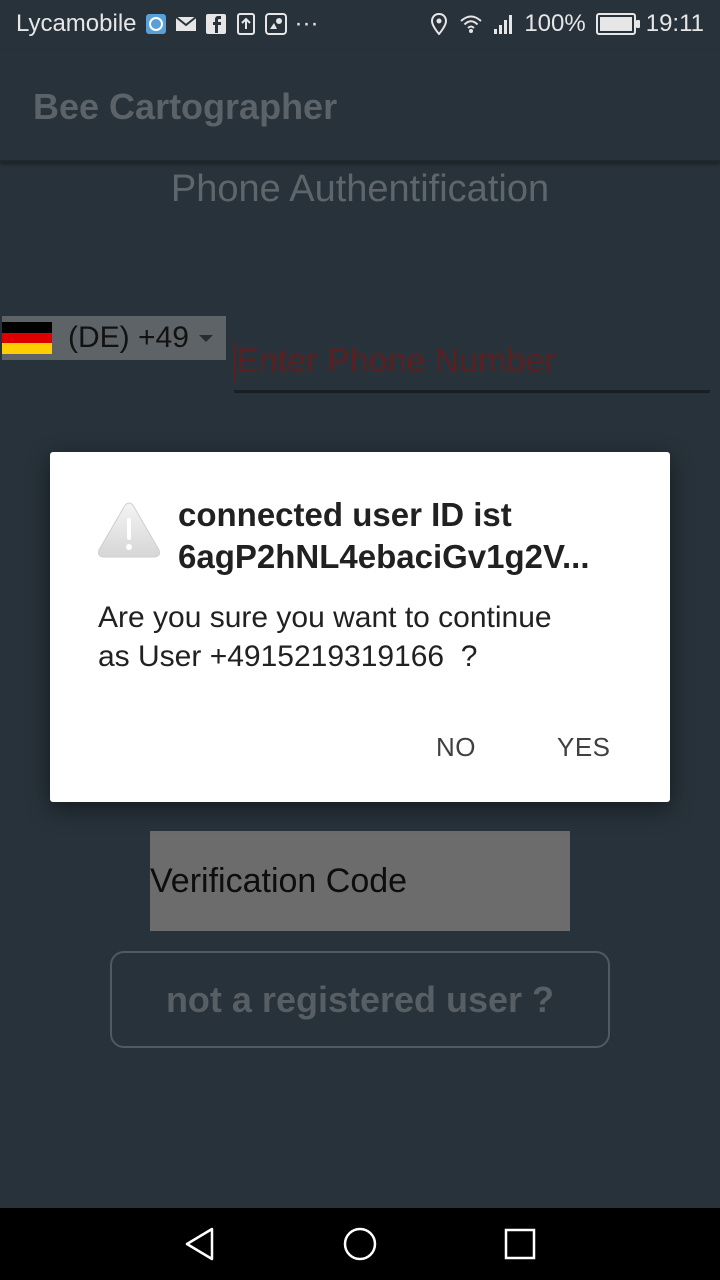  Describe the element at coordinates (439, 24) in the screenshot. I see `location-icon` at that location.